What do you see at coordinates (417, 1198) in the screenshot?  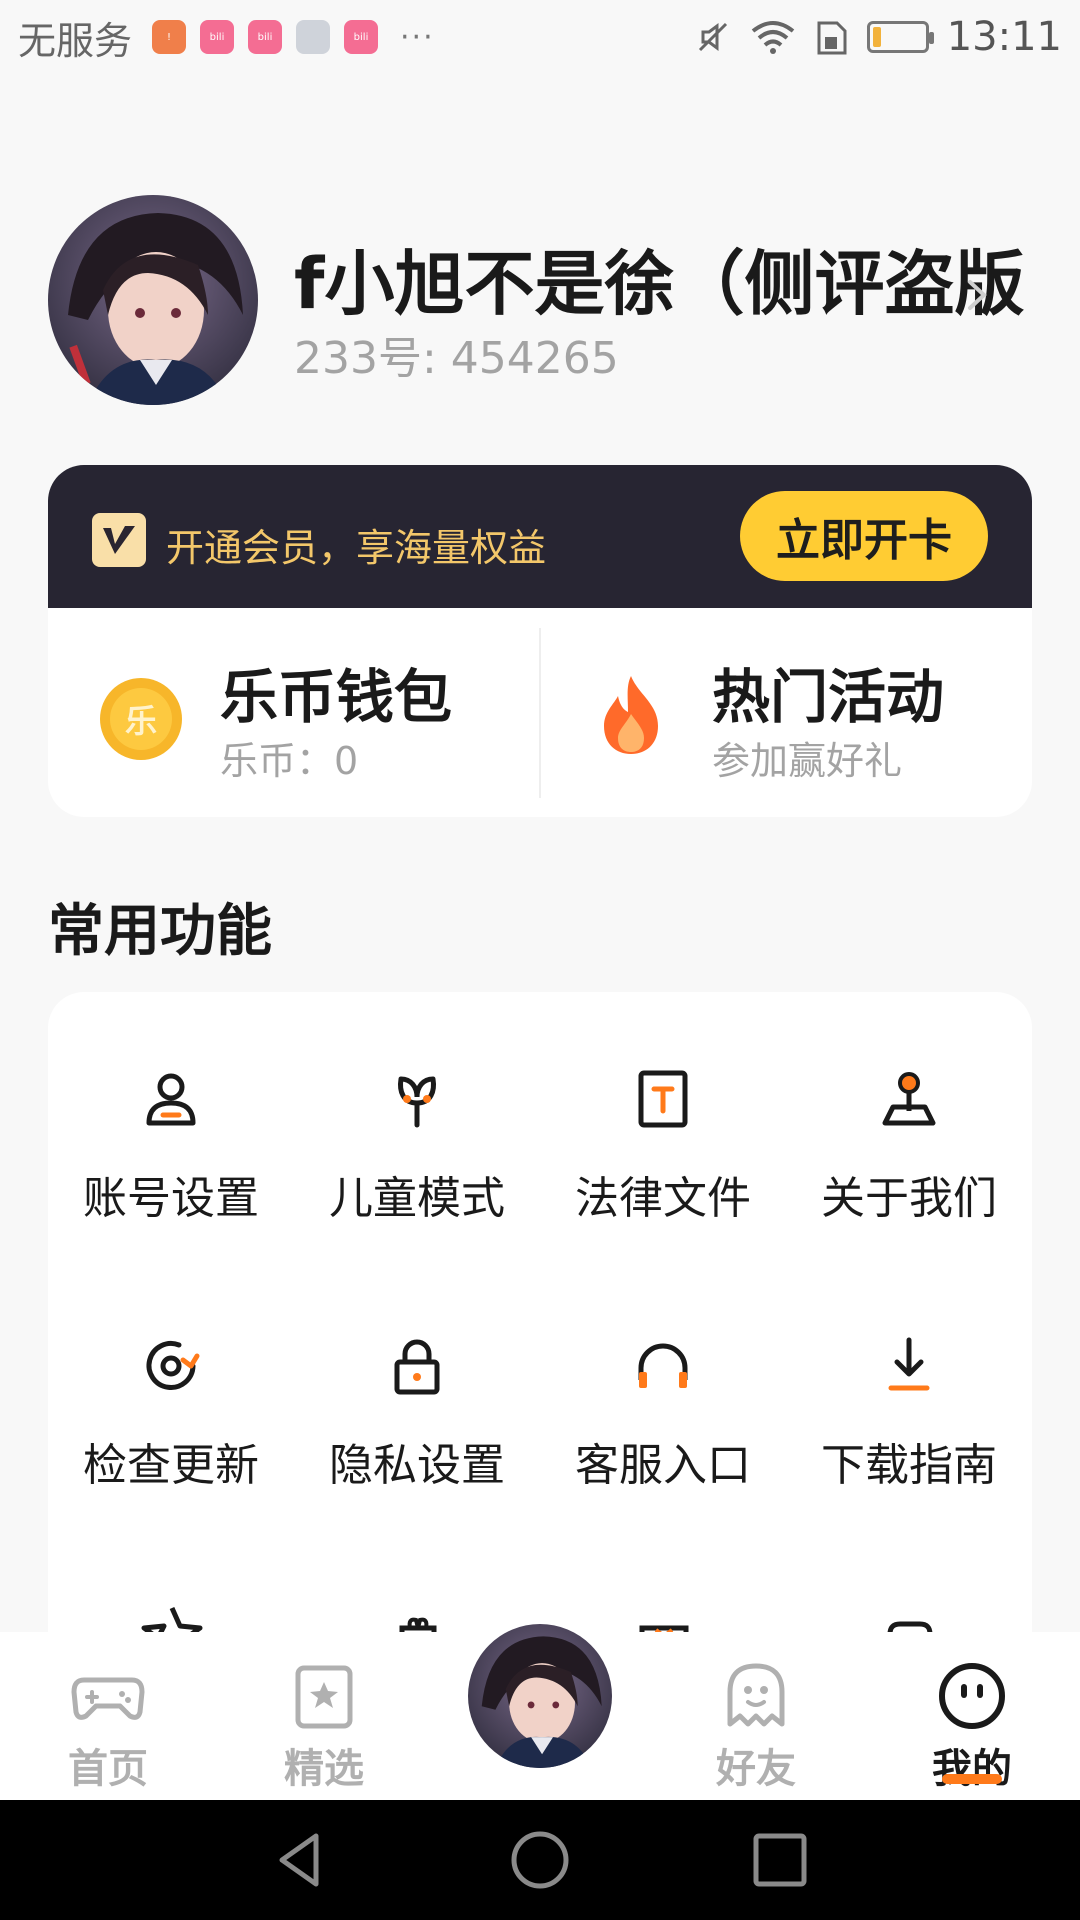 I see `grid-label: 儿童模式` at bounding box center [417, 1198].